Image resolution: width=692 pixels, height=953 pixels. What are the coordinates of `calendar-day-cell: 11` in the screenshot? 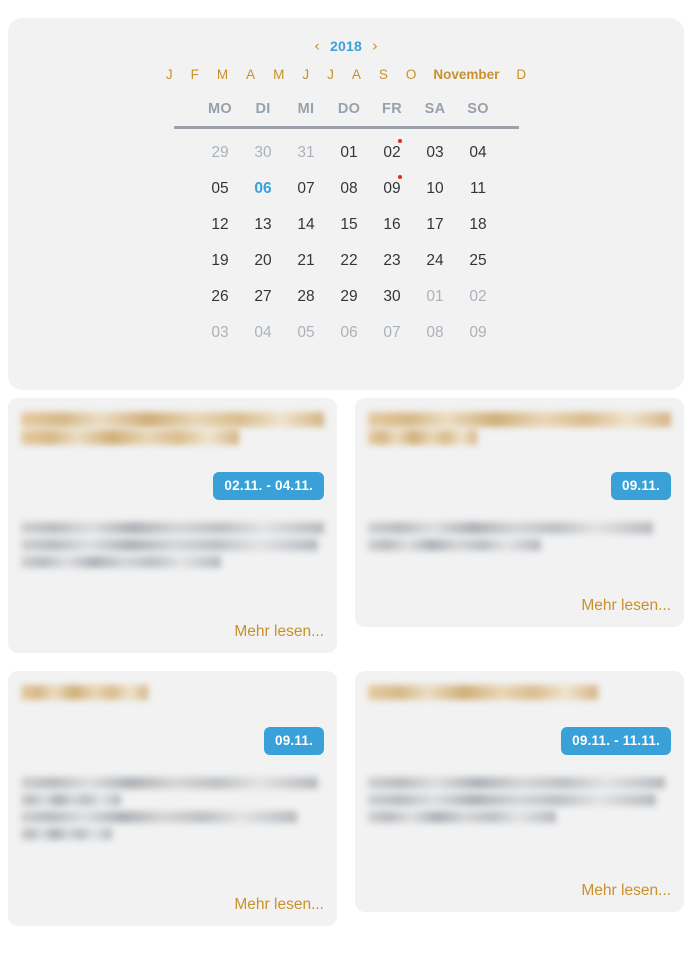 It's located at (478, 189).